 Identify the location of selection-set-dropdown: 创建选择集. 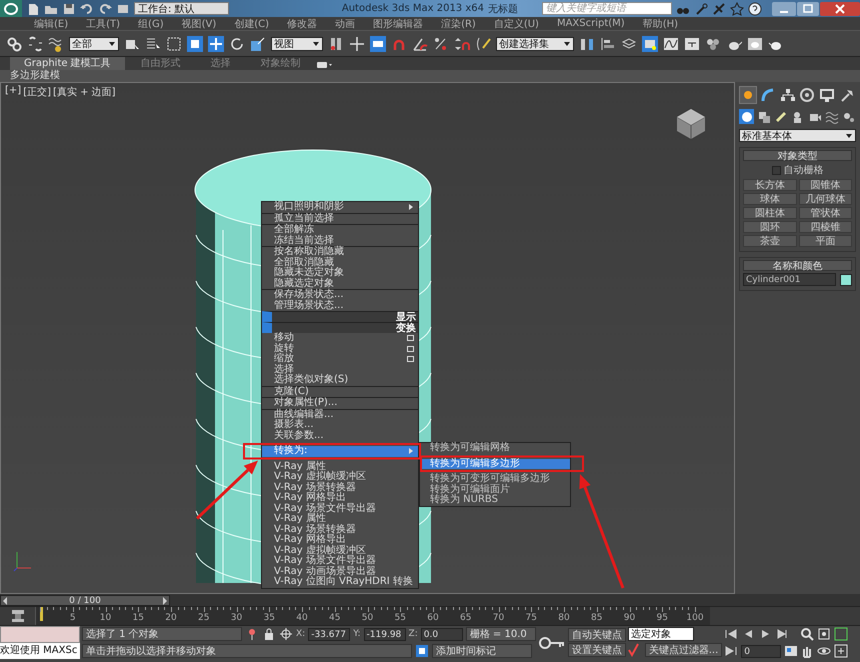
(535, 43).